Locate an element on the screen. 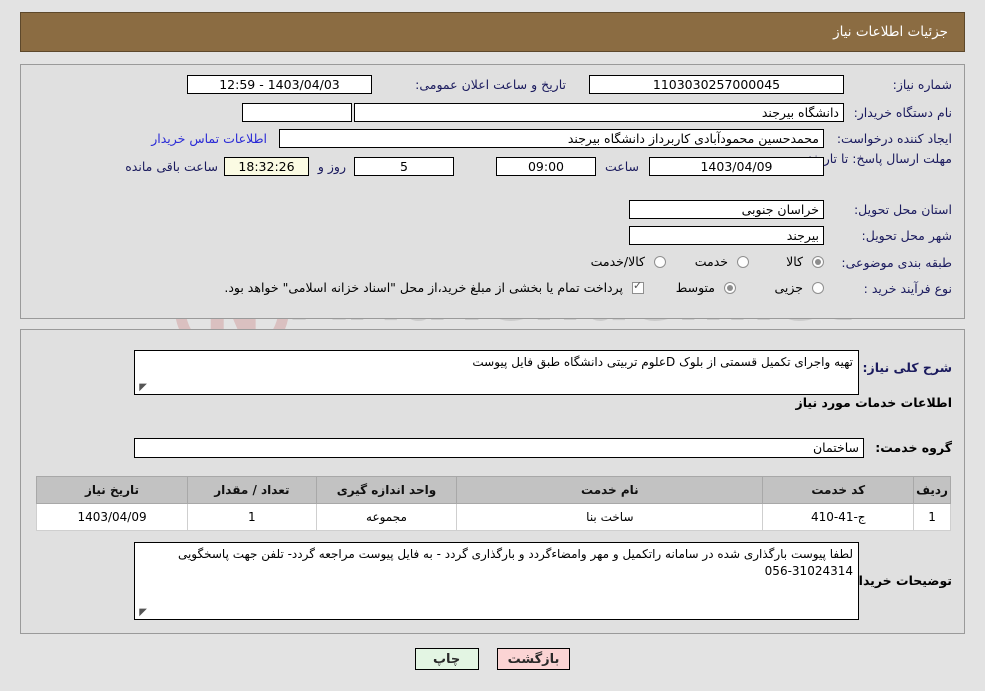 The image size is (985, 691). radio-kala-khedmat-icon is located at coordinates (660, 261).